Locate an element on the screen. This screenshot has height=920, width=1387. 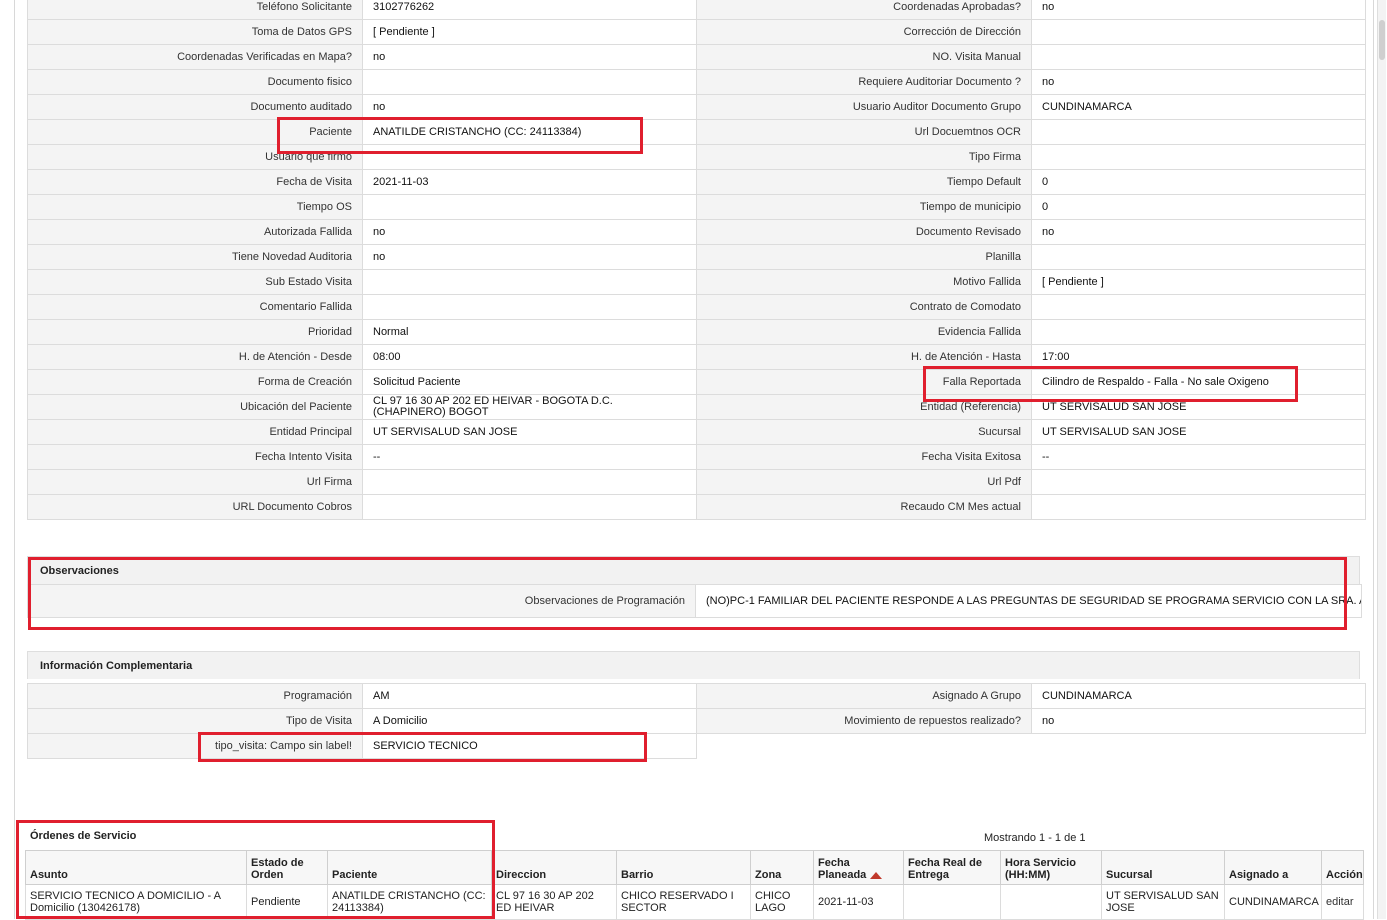
contrato-de-comodato-label: Contrato de Comodato is located at coordinates (864, 307).